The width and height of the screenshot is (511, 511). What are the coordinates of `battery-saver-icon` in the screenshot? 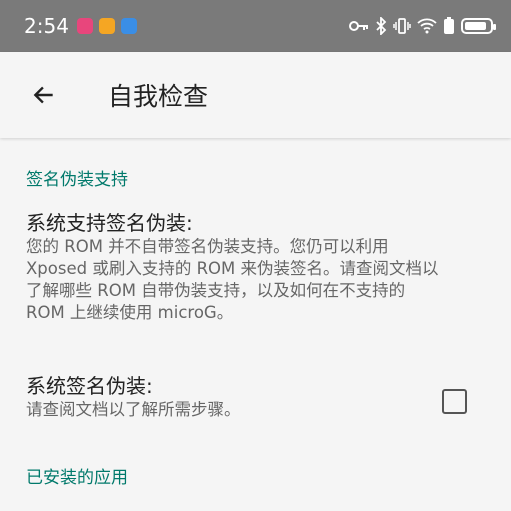 It's located at (449, 25).